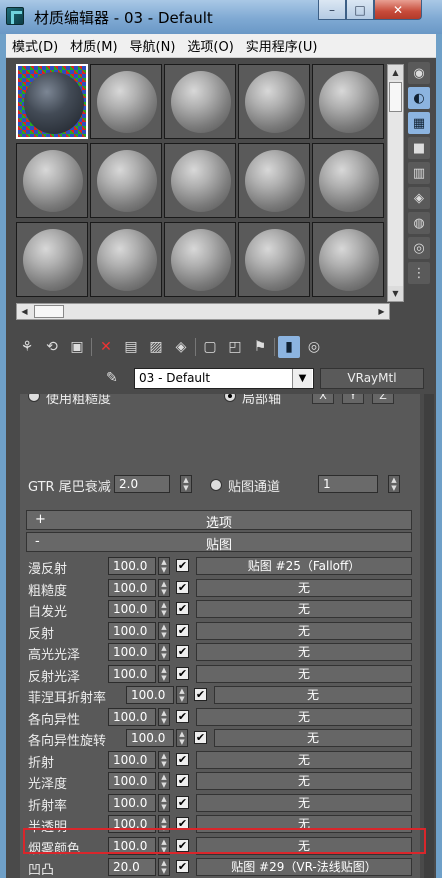 The height and width of the screenshot is (878, 442). What do you see at coordinates (419, 173) in the screenshot?
I see `sample-uv-icon: ▥` at bounding box center [419, 173].